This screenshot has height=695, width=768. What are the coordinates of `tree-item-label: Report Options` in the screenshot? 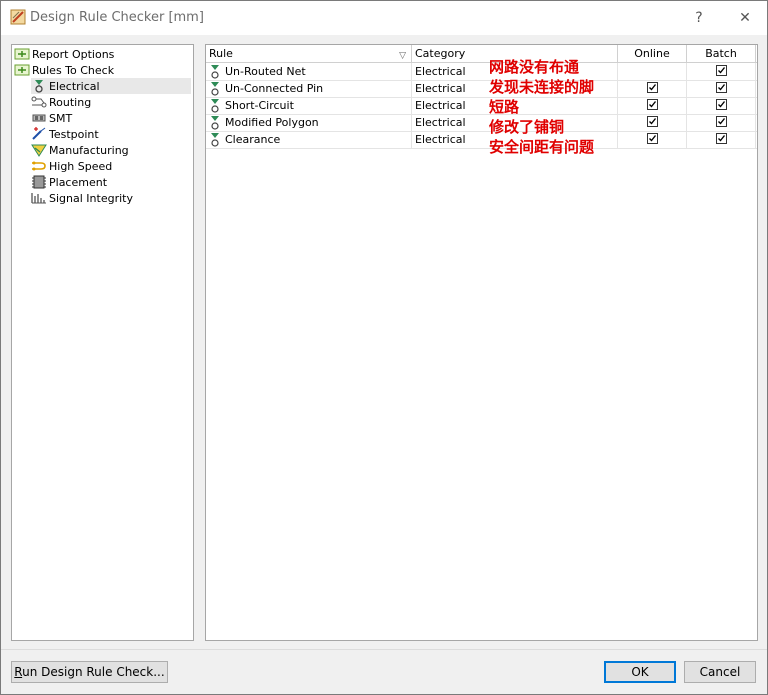 It's located at (73, 54).